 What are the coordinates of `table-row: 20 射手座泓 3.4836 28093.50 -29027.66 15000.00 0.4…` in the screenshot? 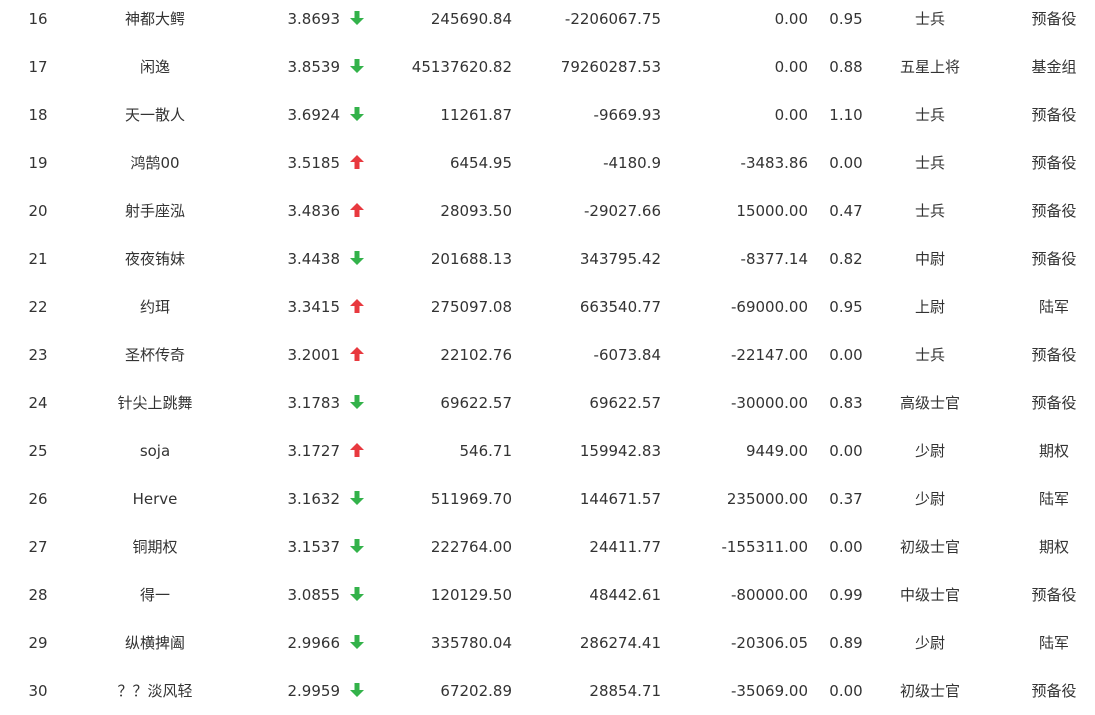 It's located at (547, 211).